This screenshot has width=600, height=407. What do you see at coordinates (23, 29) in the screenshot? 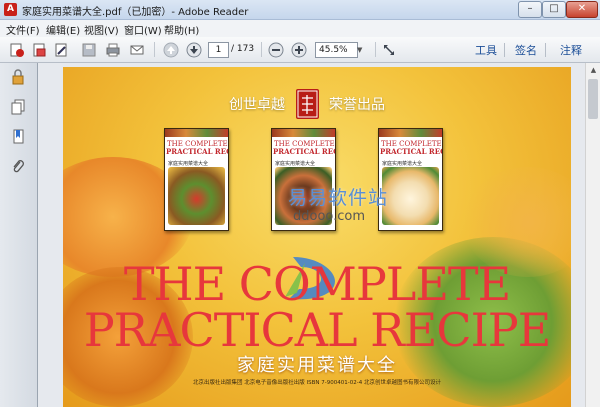
I see `menu-file: 文件(F)` at bounding box center [23, 29].